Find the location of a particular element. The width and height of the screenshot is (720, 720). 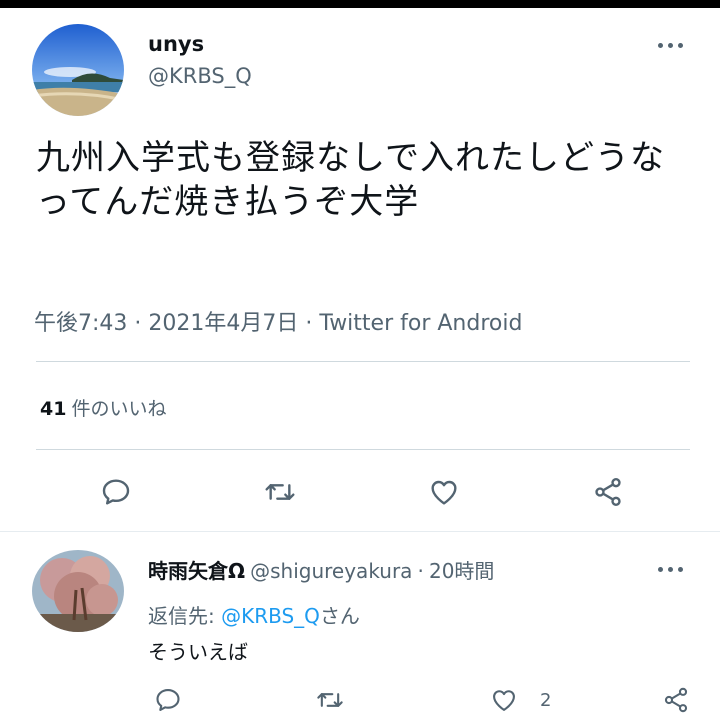

reply-time: 20時間 is located at coordinates (461, 571).